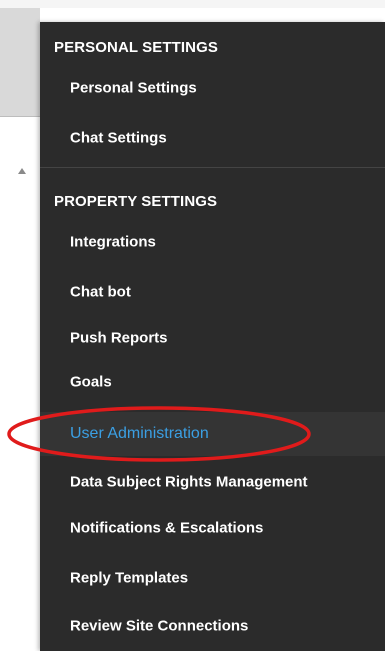  Describe the element at coordinates (212, 242) in the screenshot. I see `menu-item-integrations: Integrations` at that location.